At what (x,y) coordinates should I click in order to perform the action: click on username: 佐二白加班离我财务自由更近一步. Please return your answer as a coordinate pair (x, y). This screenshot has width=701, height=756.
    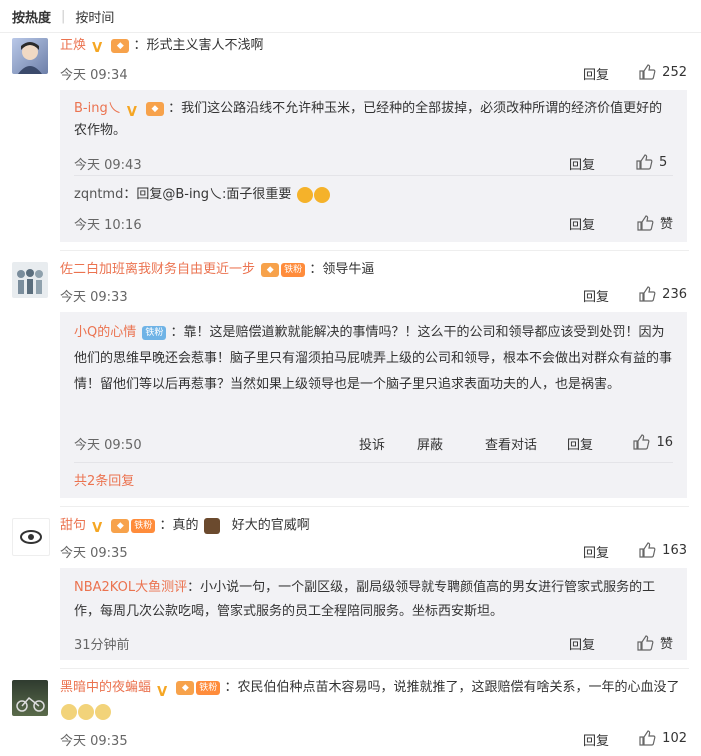
    Looking at the image, I should click on (157, 269).